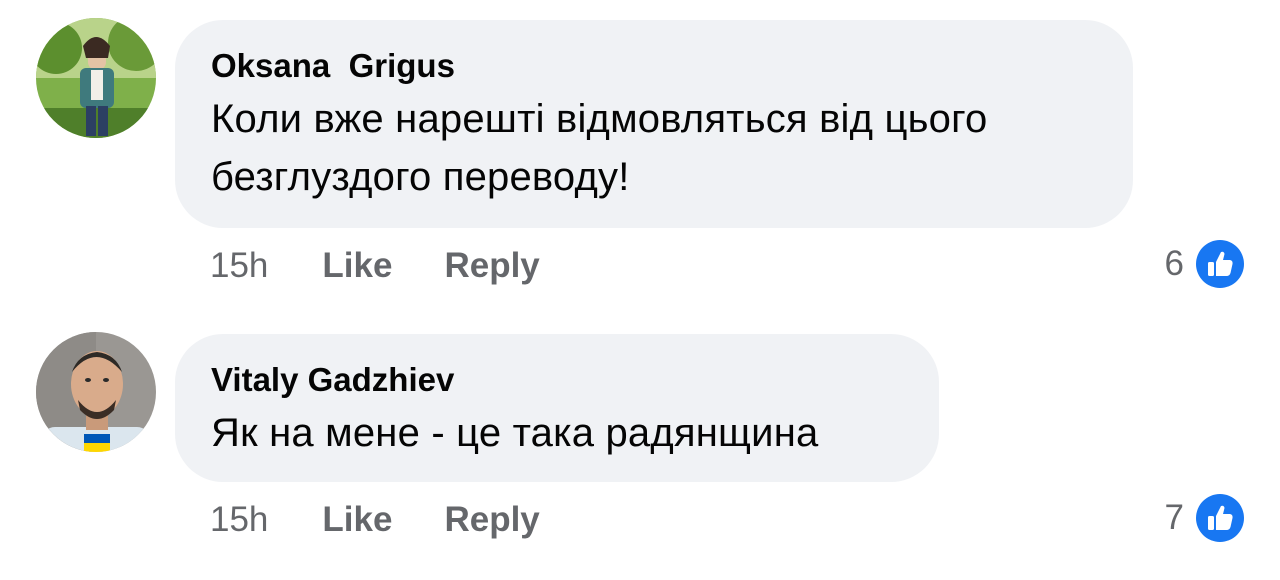  I want to click on comment-text-line: безглуздого переводу!, so click(420, 177).